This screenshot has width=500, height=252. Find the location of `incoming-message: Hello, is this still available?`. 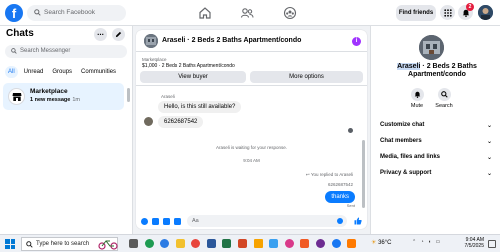

incoming-message: Hello, is this still available? is located at coordinates (200, 107).